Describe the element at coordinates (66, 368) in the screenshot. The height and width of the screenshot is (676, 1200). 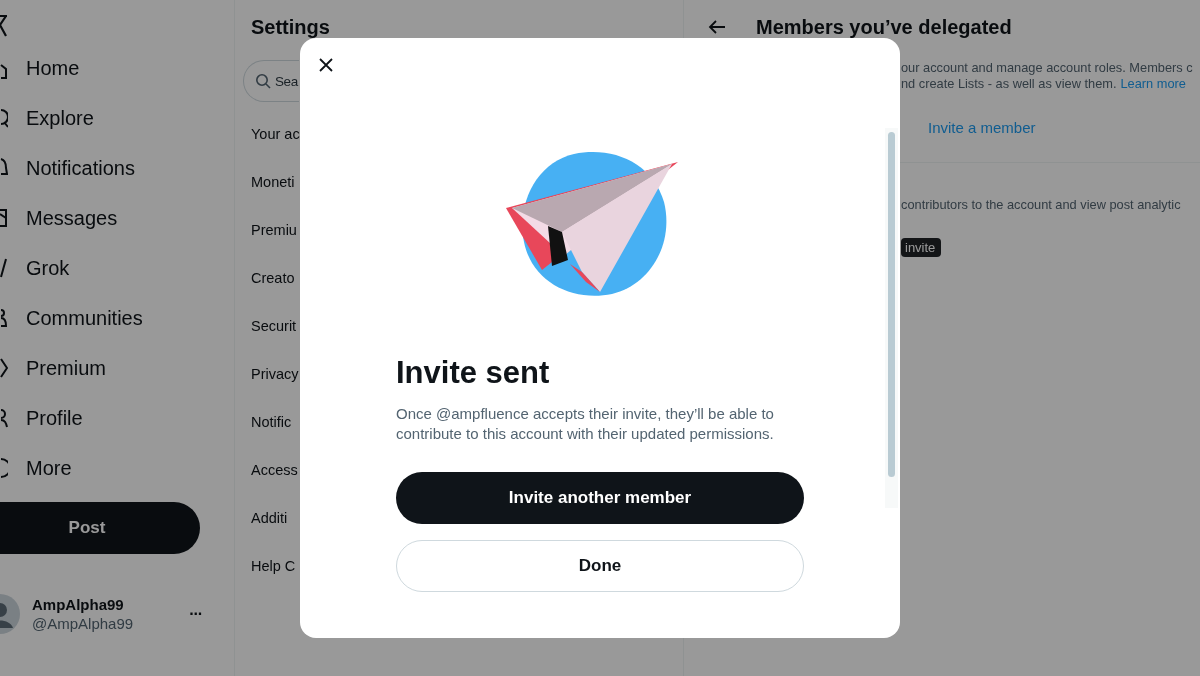
I see `nav-link: Premium` at that location.